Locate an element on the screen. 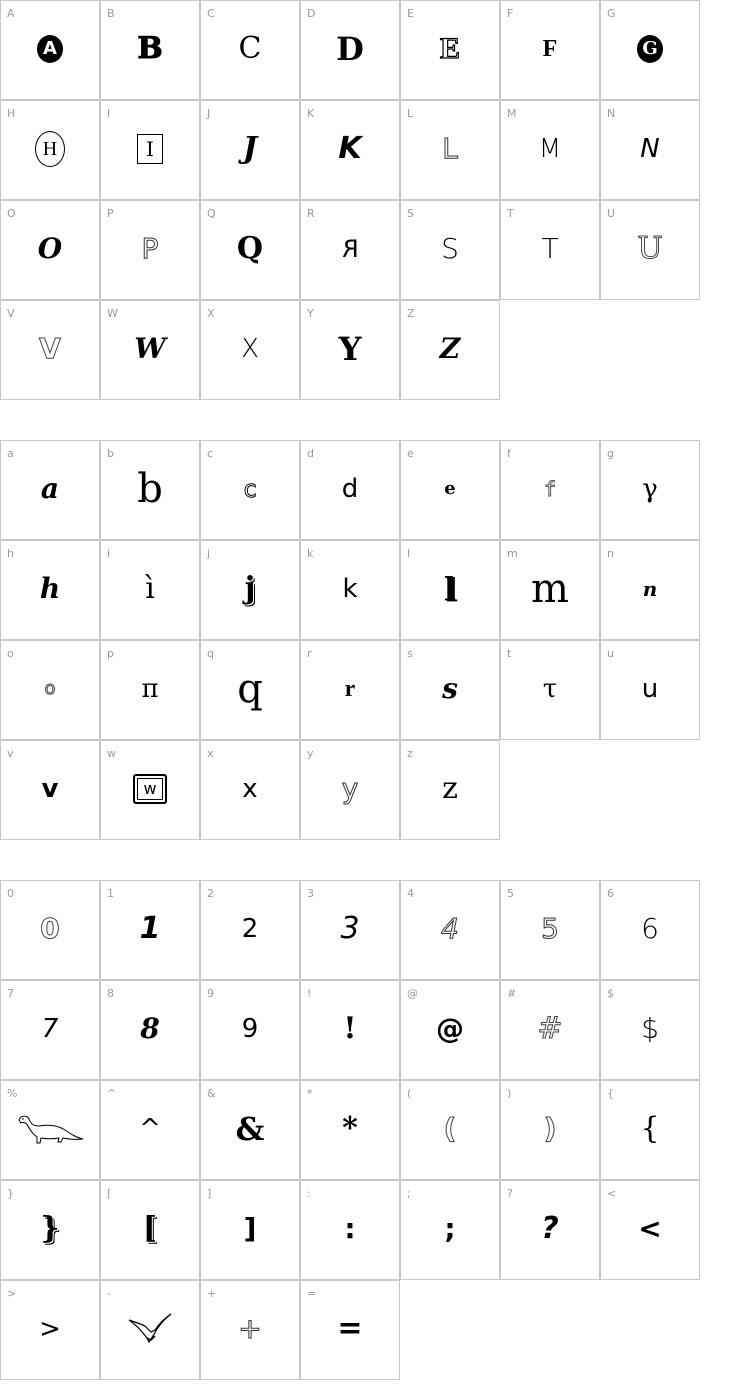 This screenshot has width=740, height=1400. glyph-sample: M is located at coordinates (550, 149).